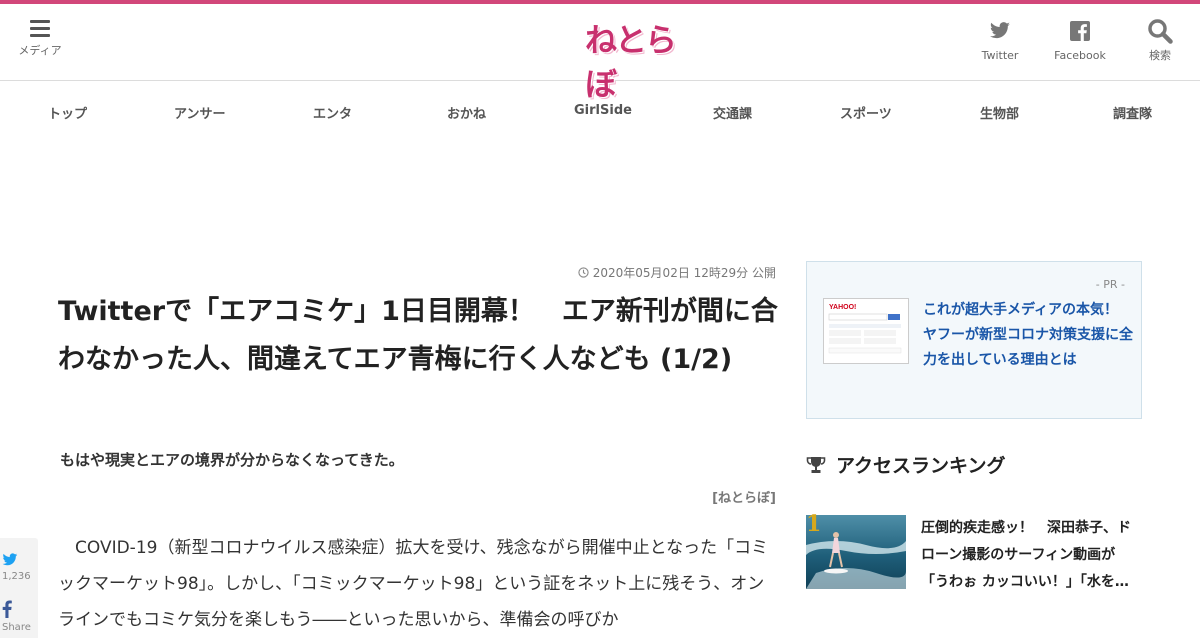  What do you see at coordinates (603, 110) in the screenshot?
I see `nav-item-girlside: GirlSide` at bounding box center [603, 110].